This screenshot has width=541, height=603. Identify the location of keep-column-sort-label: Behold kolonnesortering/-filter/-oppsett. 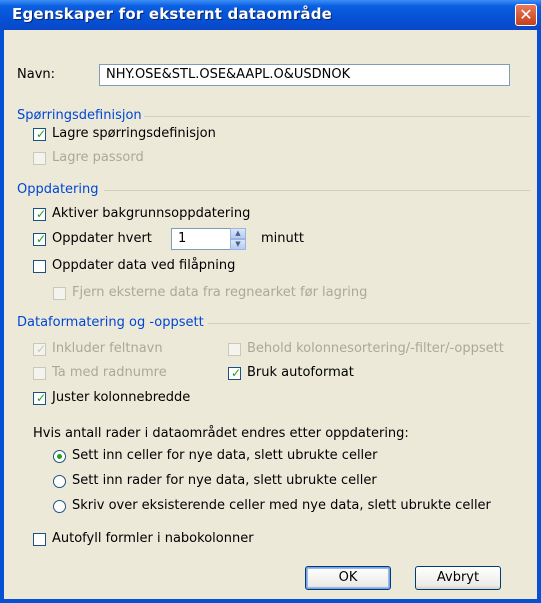
(375, 348).